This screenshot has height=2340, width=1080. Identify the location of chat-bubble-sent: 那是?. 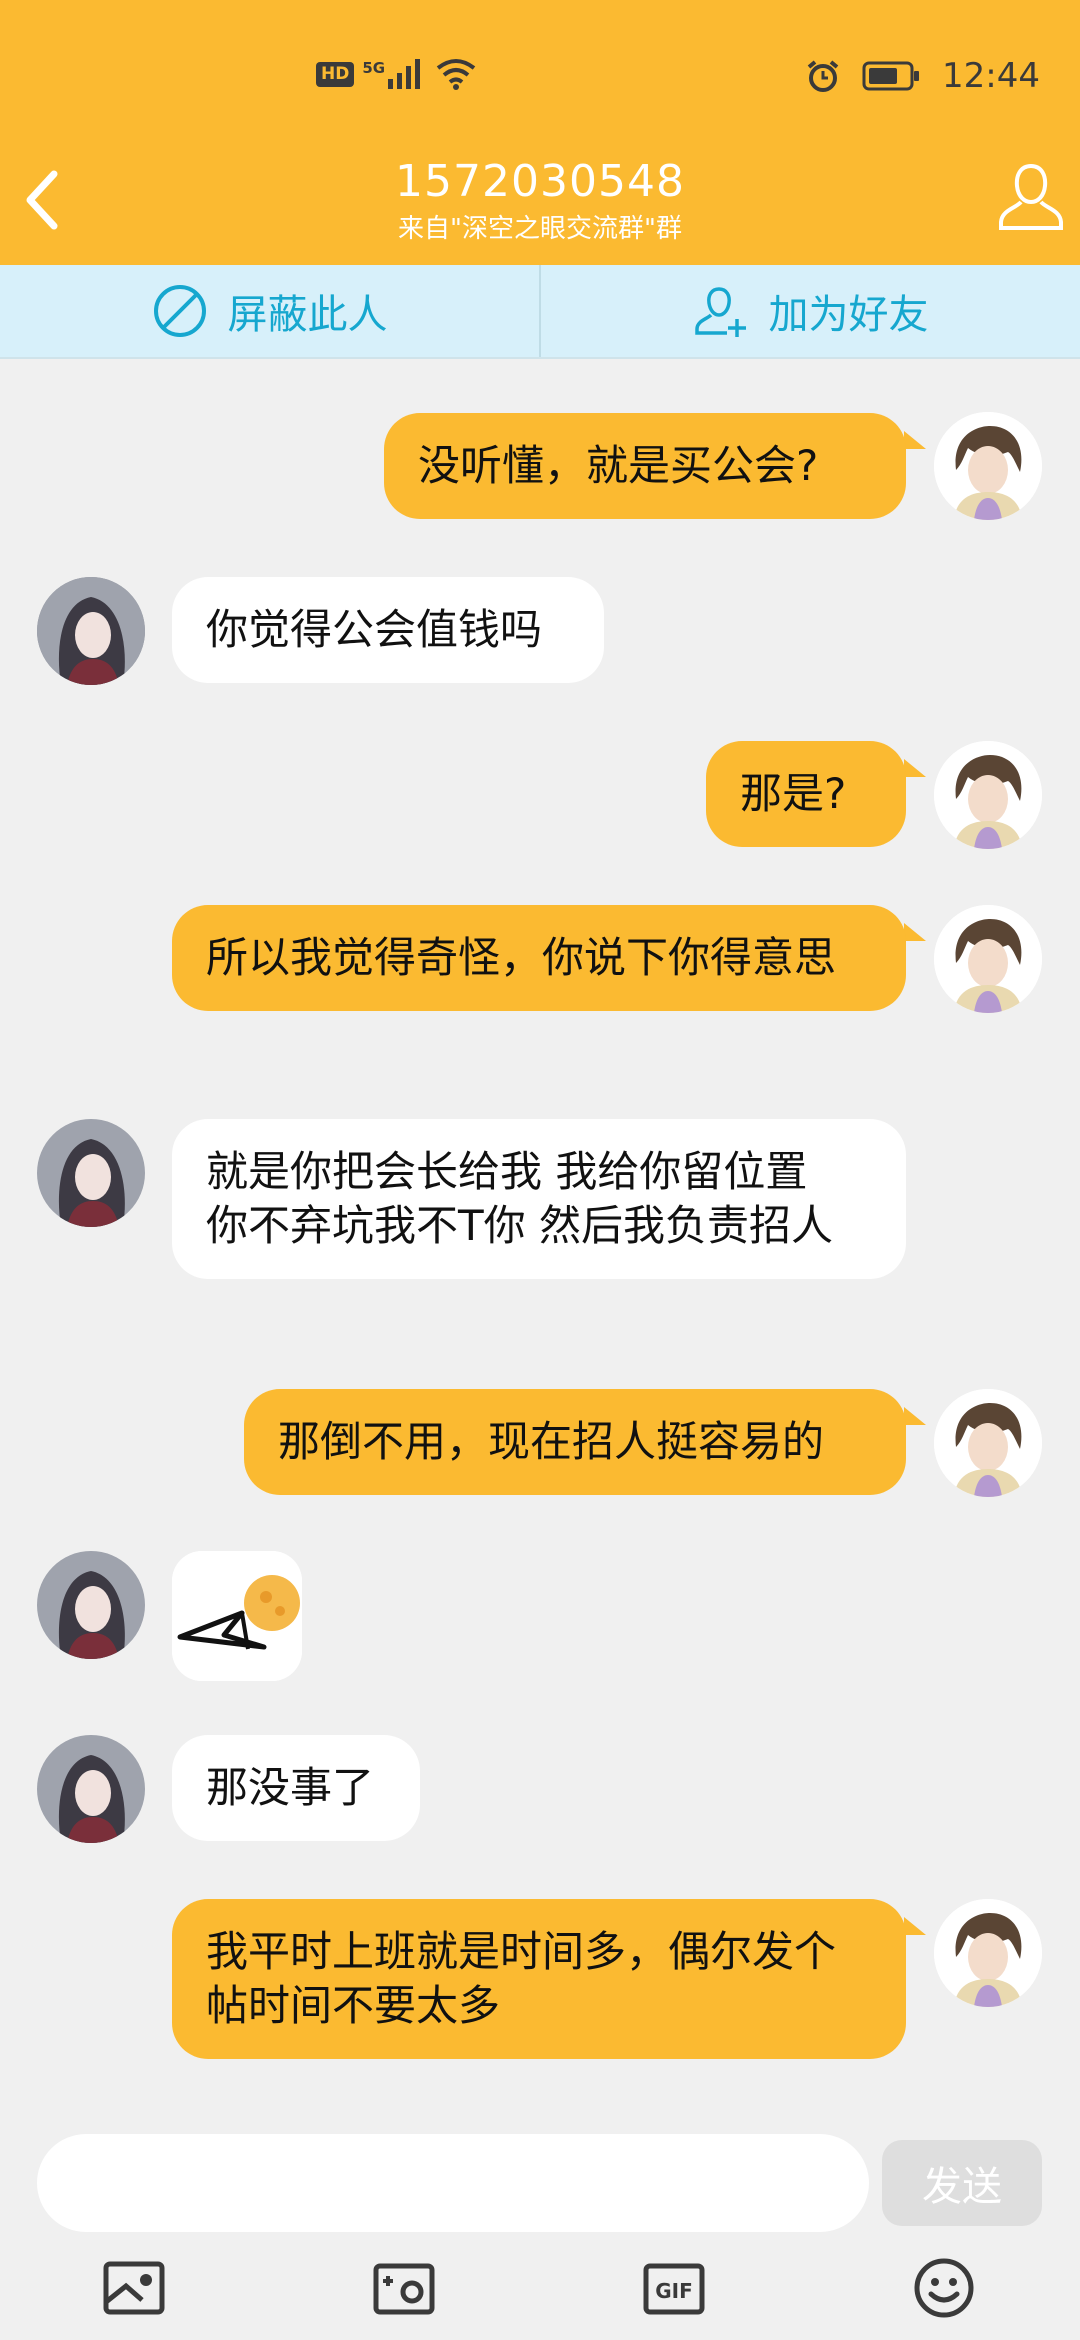
(806, 794).